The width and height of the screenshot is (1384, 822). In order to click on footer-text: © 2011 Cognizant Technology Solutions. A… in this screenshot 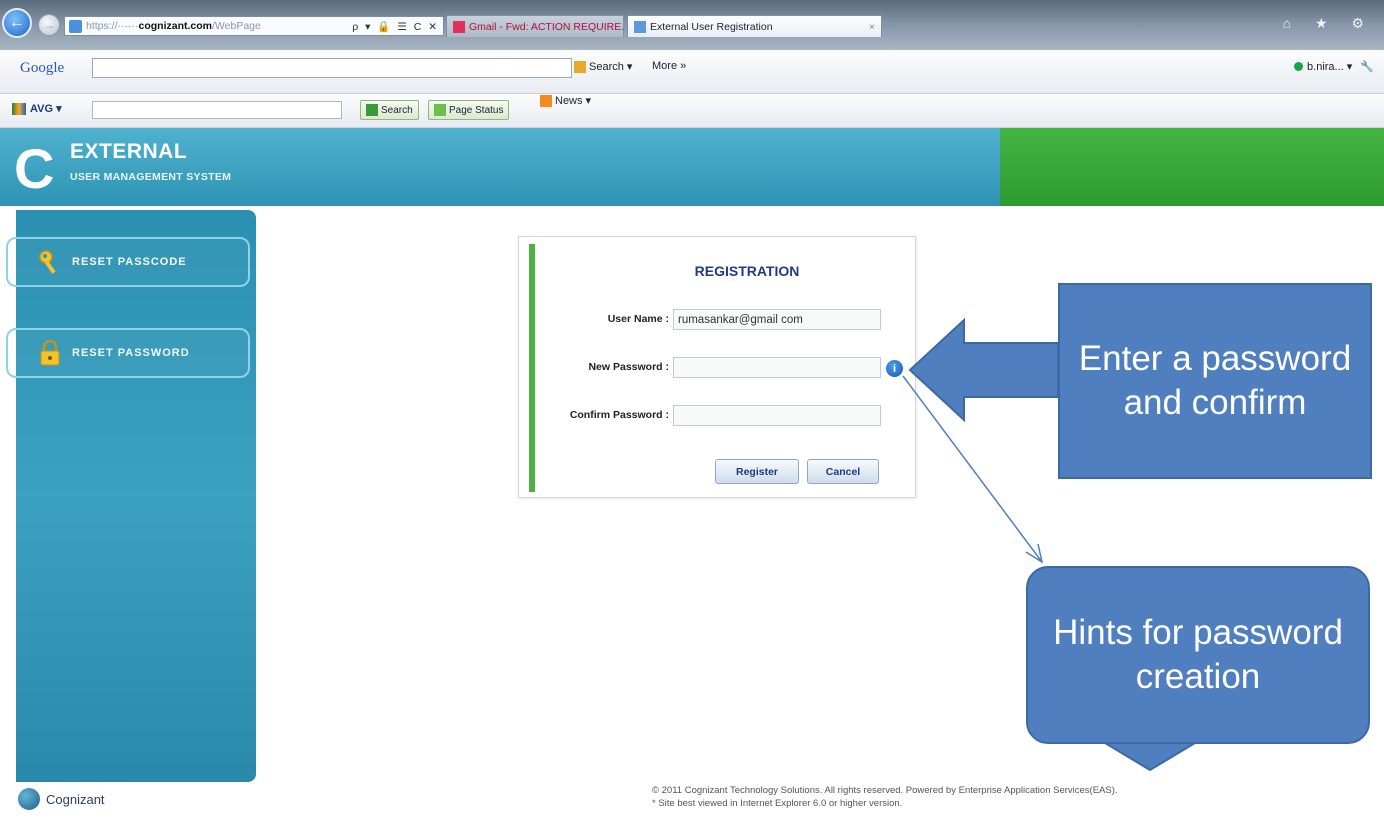, I will do `click(885, 797)`.